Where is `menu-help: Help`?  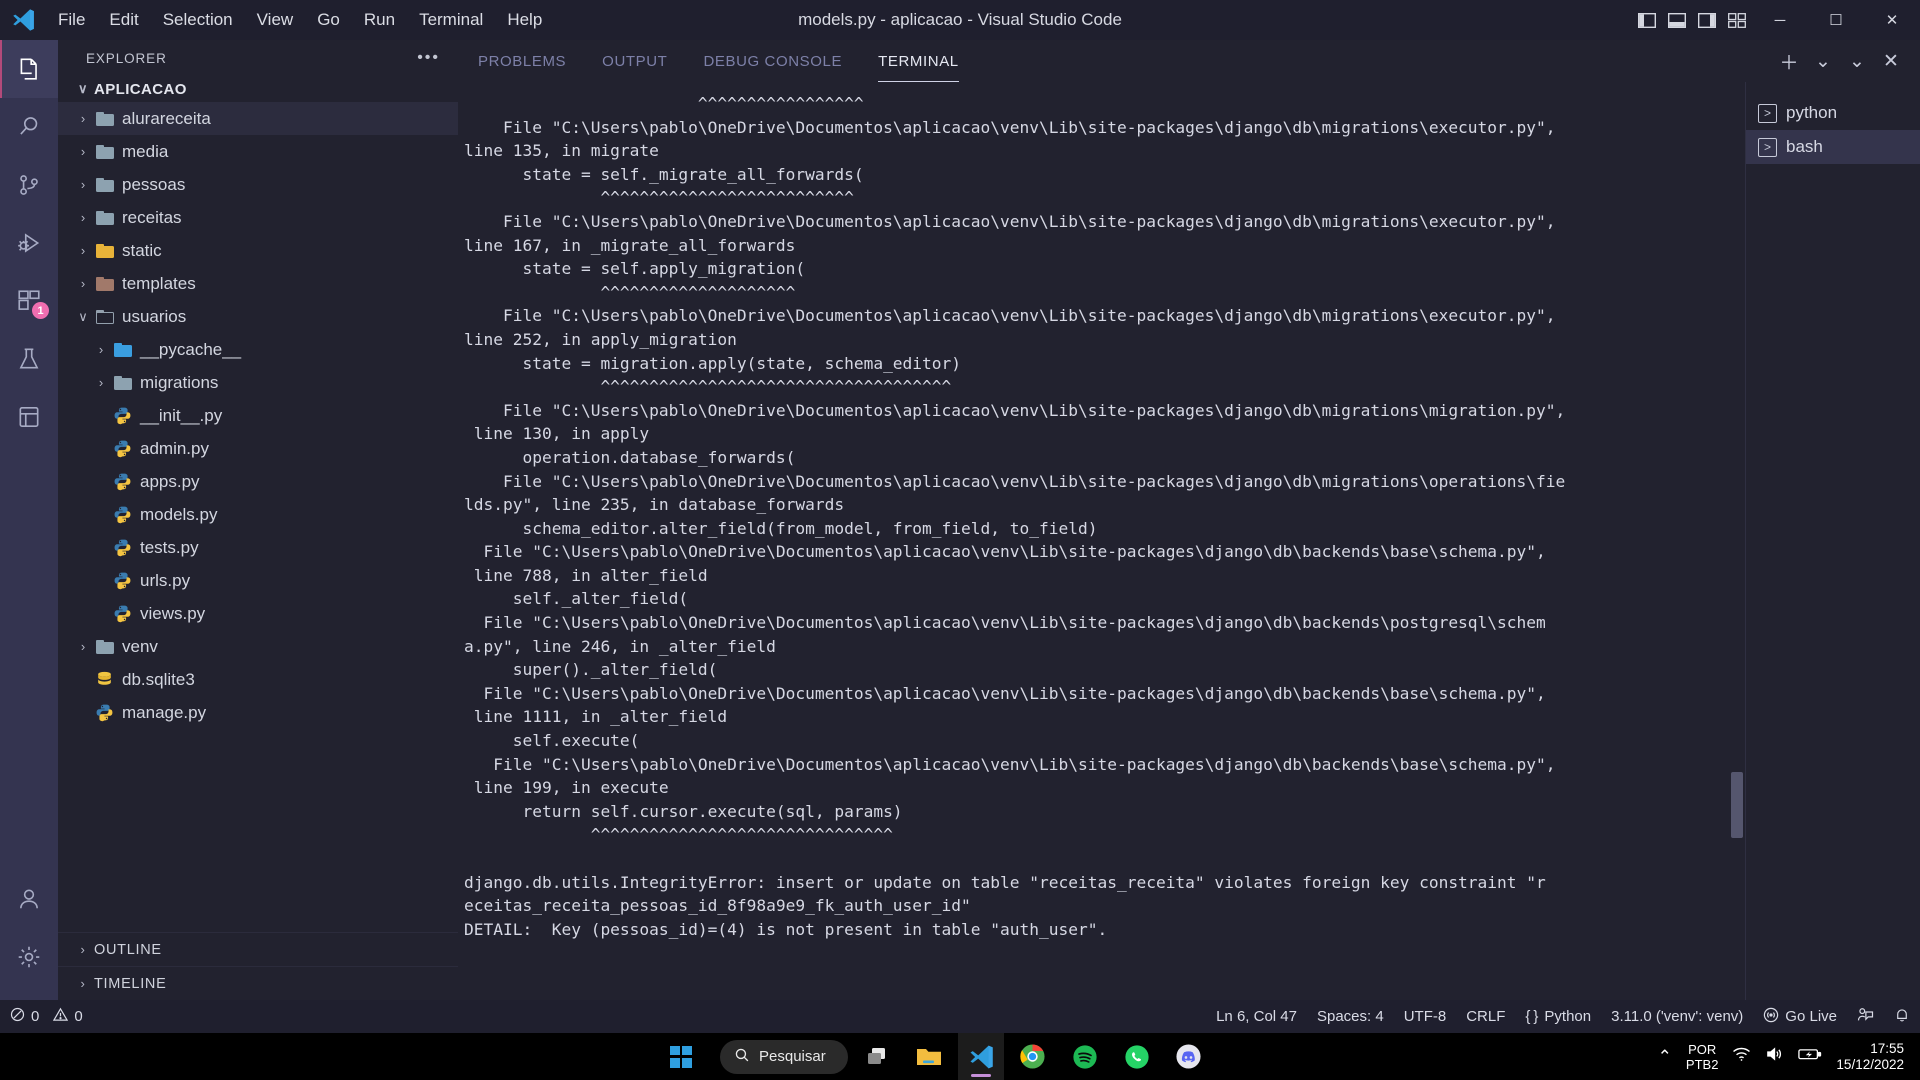 menu-help: Help is located at coordinates (524, 20).